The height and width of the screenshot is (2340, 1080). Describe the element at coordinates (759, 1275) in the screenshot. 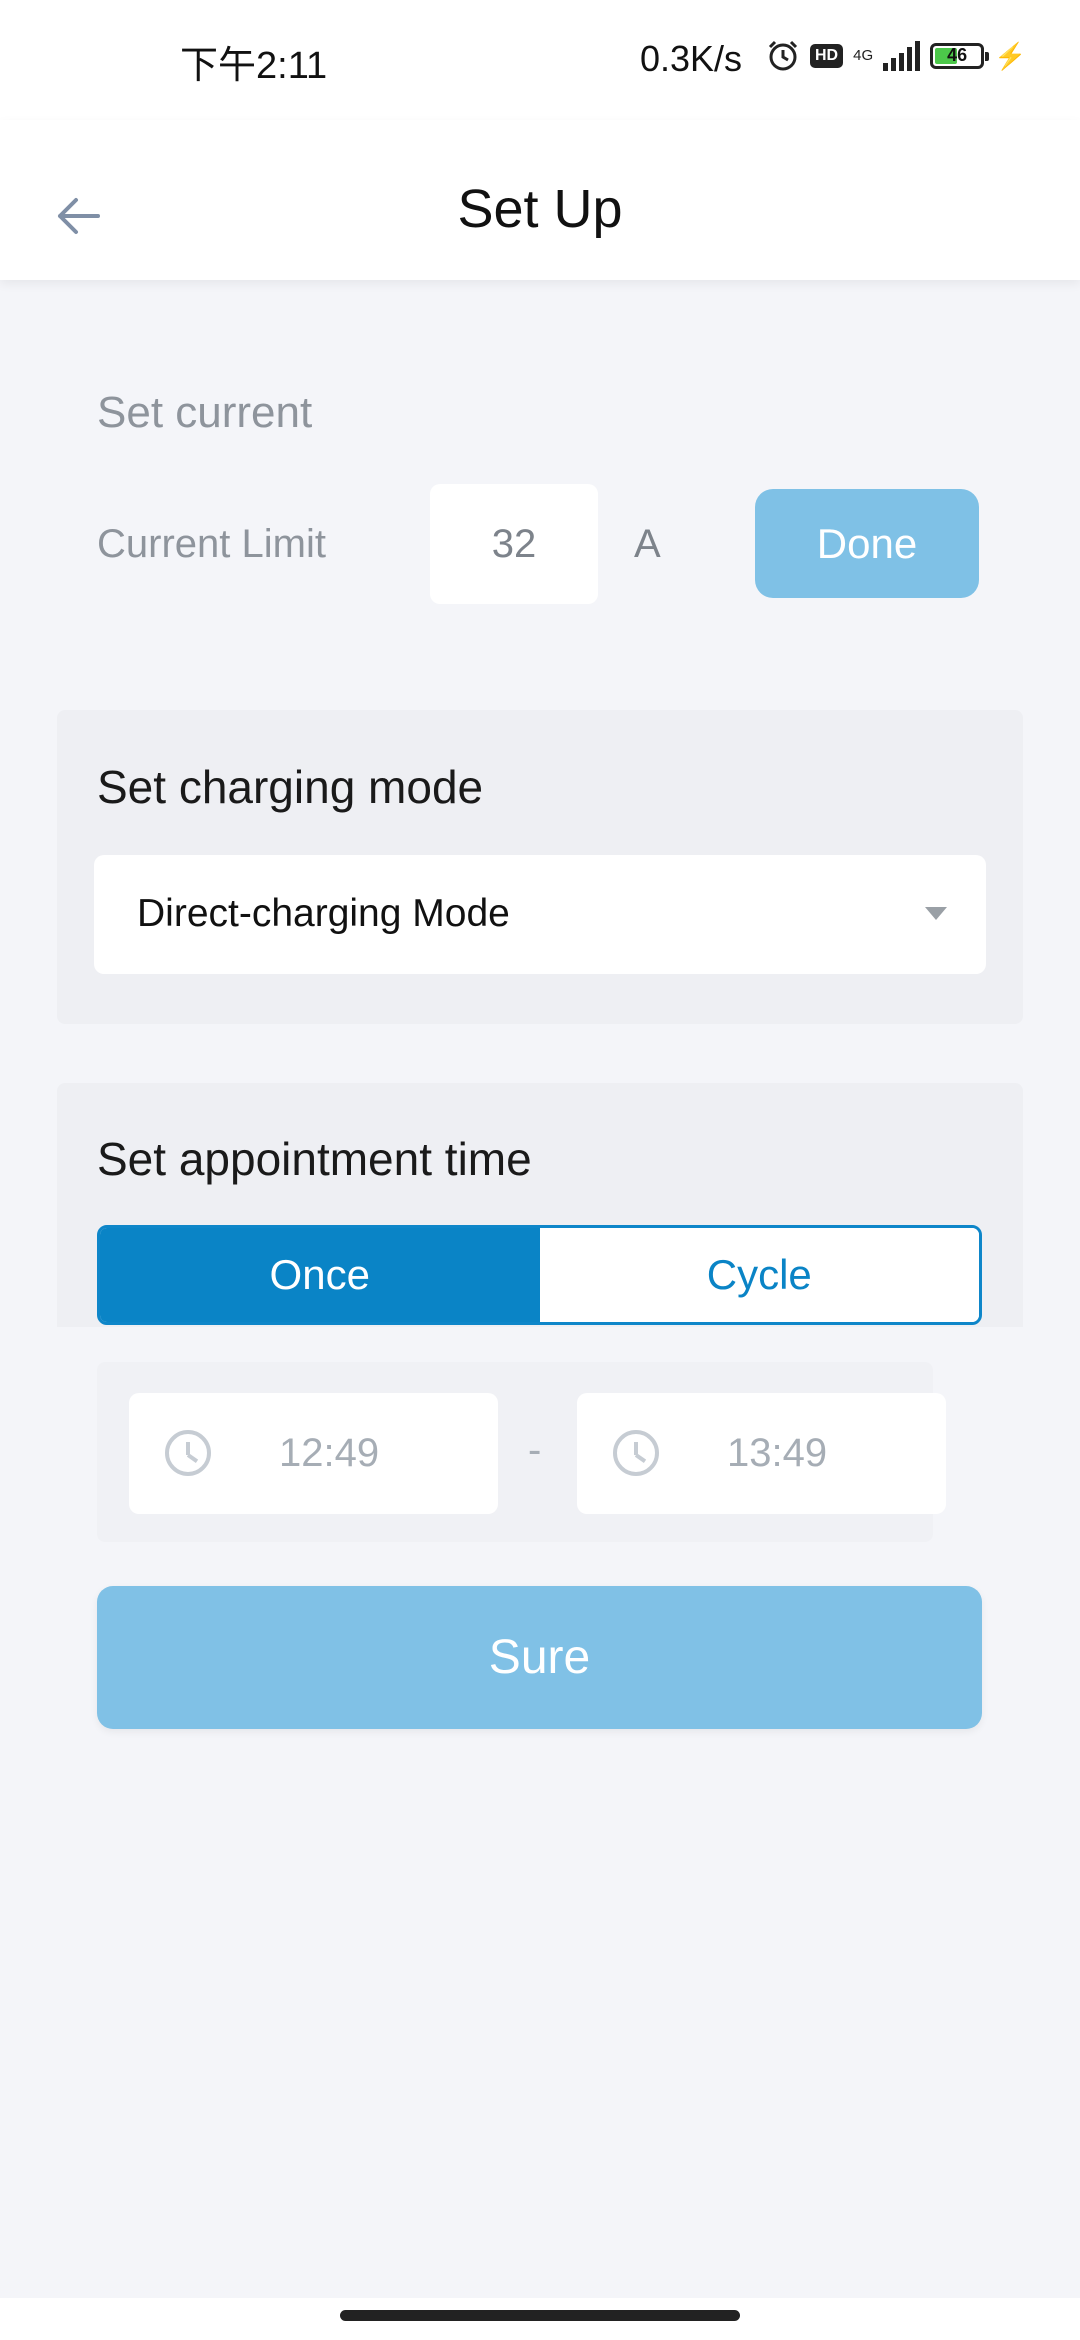

I see `tab-cycle: Cycle` at that location.